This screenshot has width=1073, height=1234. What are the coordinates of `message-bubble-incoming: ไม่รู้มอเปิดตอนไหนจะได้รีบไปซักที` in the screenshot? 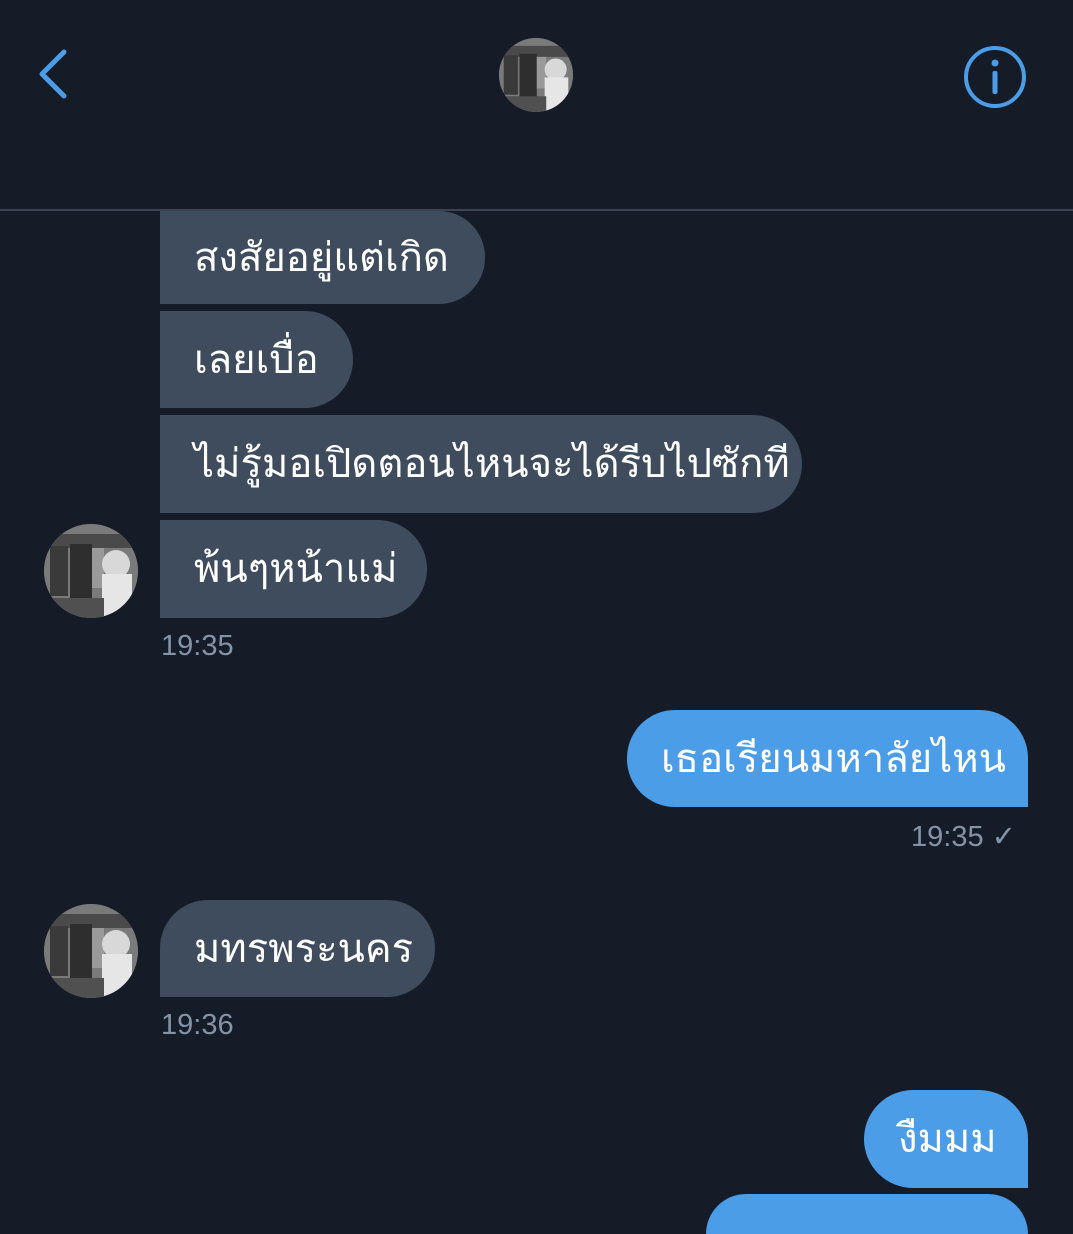 It's located at (481, 464).